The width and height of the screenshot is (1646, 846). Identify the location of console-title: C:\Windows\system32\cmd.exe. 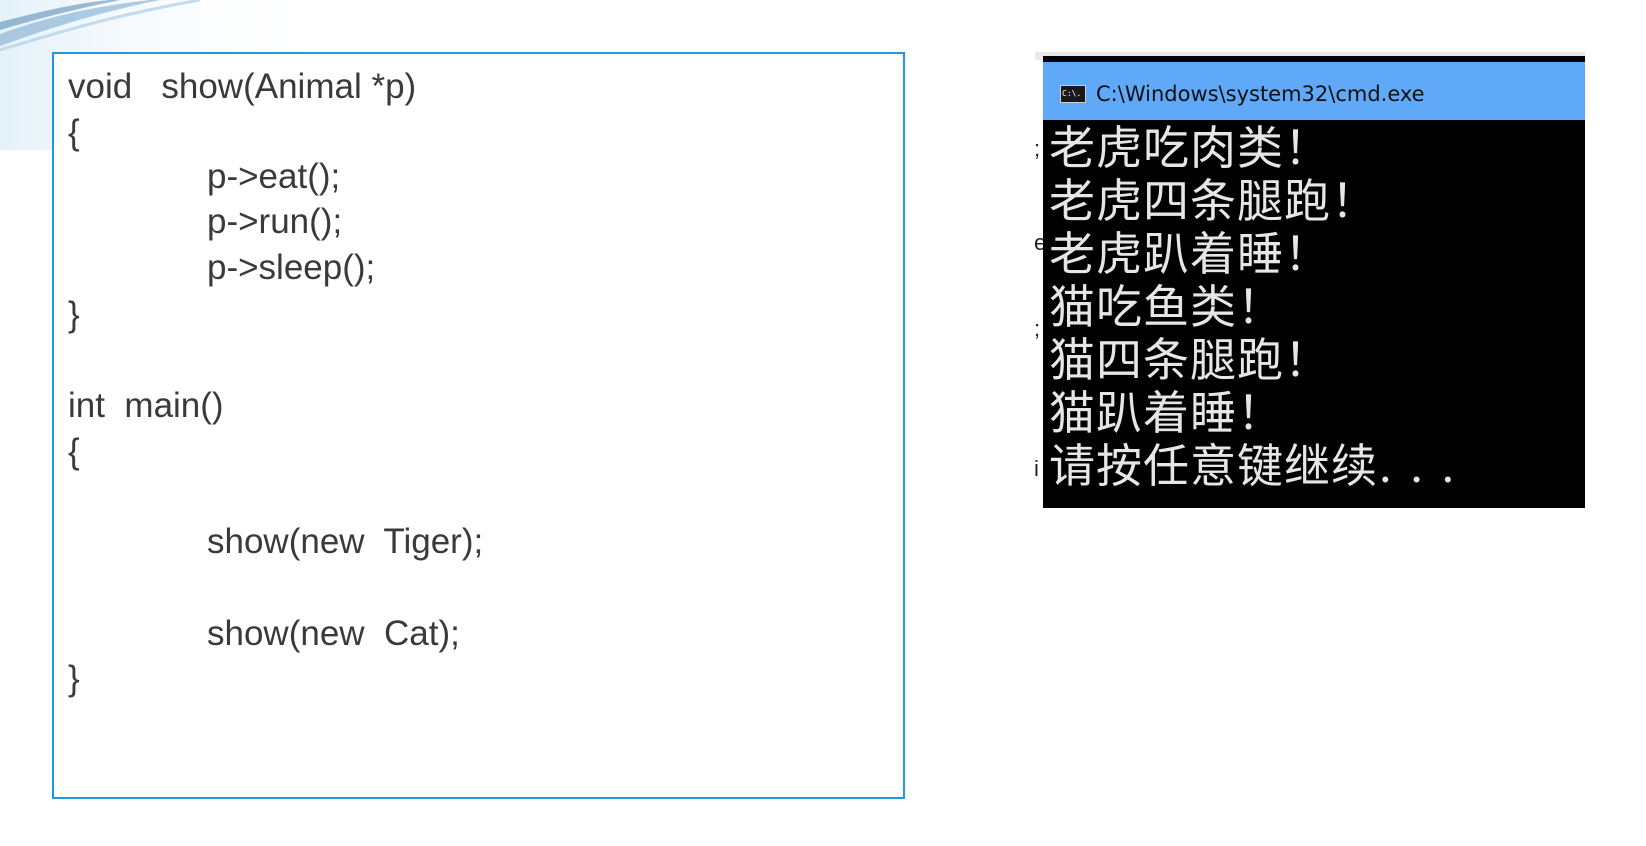
(1260, 94).